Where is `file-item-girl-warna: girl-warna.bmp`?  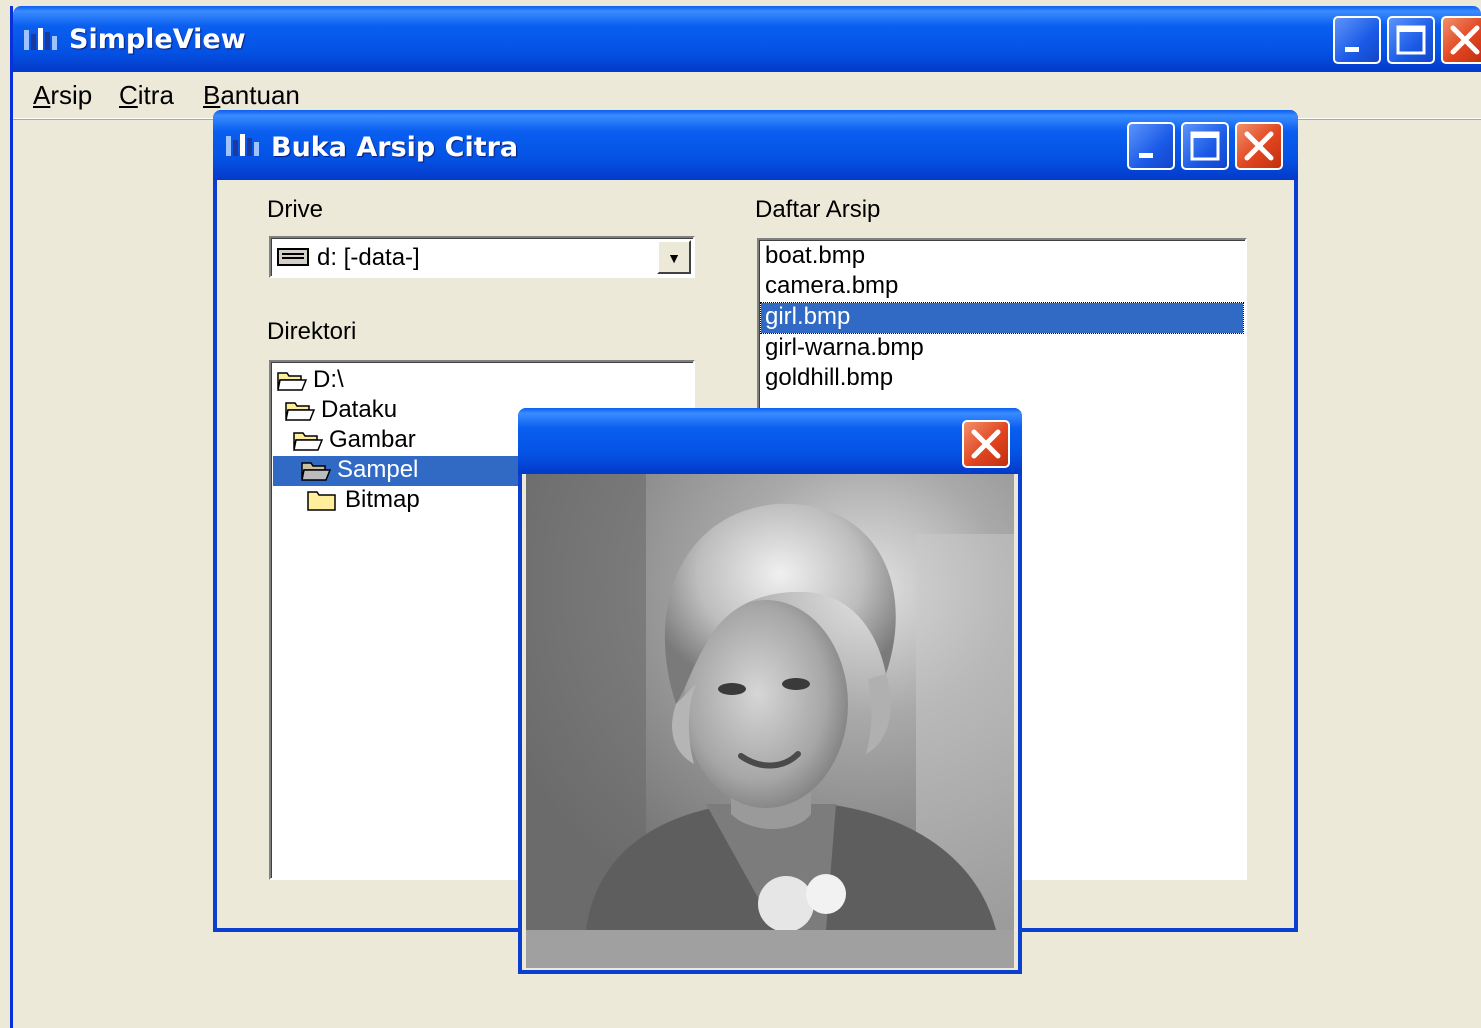 file-item-girl-warna: girl-warna.bmp is located at coordinates (1002, 349).